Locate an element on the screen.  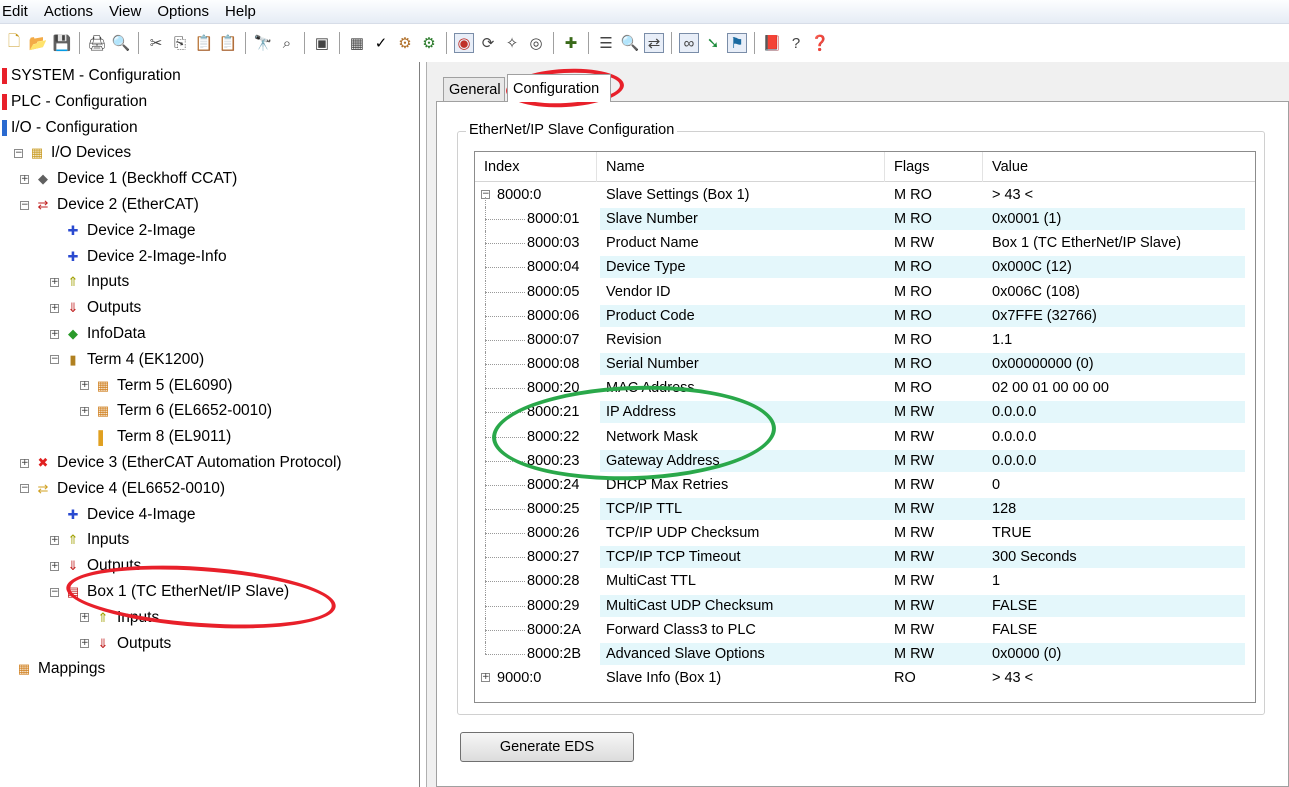
tree-item-system-configuration: SYSTEM - Configuration is located at coordinates (91, 76).